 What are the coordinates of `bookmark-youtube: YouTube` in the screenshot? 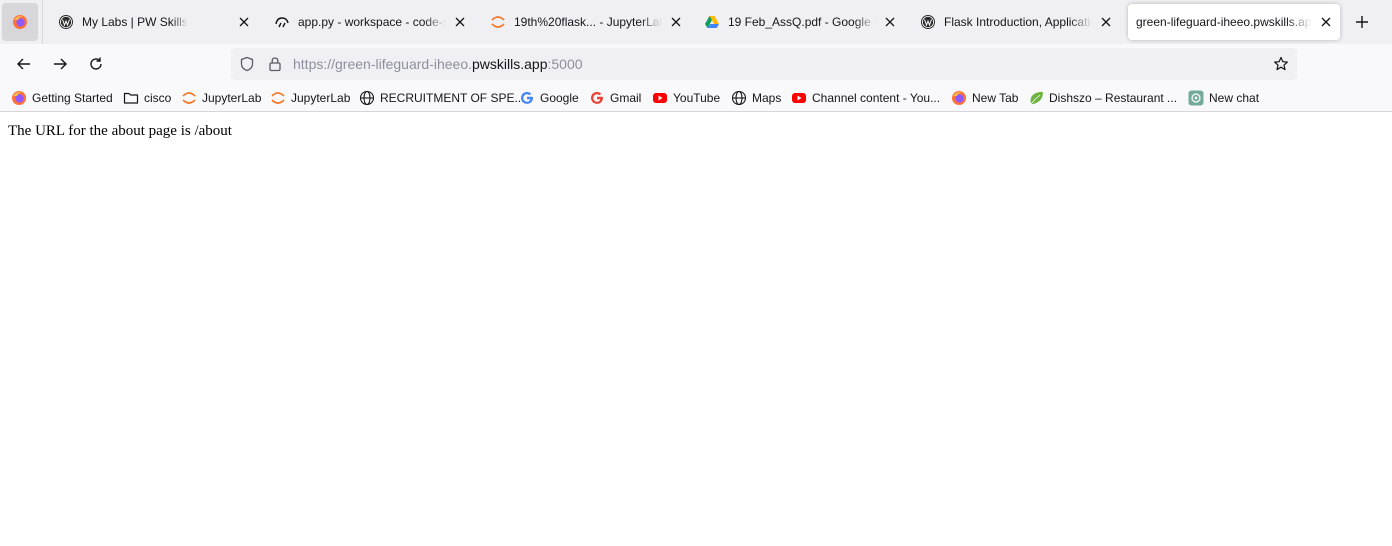 It's located at (686, 98).